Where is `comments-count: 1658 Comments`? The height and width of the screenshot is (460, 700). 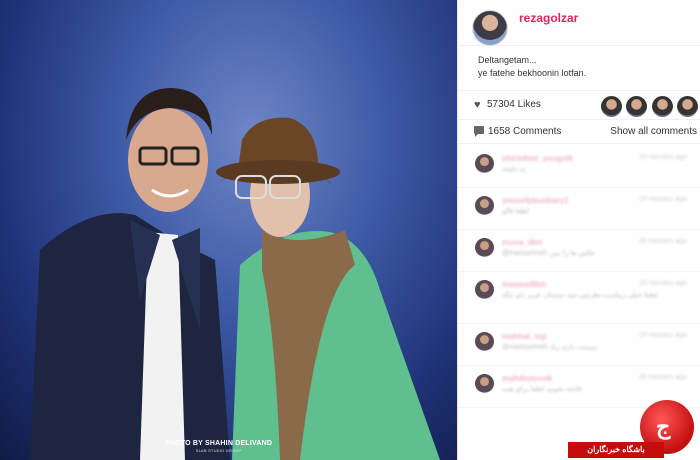 comments-count: 1658 Comments is located at coordinates (525, 131).